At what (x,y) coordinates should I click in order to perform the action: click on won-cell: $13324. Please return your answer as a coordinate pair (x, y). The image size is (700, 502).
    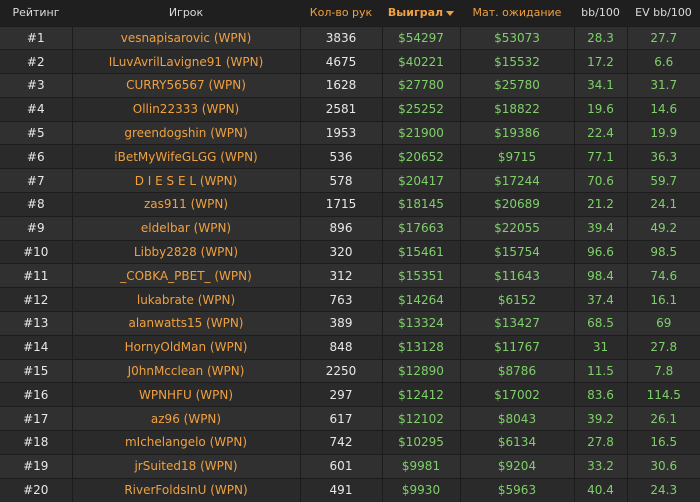
    Looking at the image, I should click on (420, 323).